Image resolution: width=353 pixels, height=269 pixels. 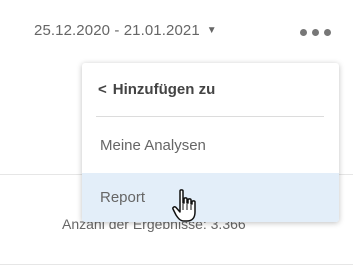 What do you see at coordinates (320, 32) in the screenshot?
I see `more-options-button` at bounding box center [320, 32].